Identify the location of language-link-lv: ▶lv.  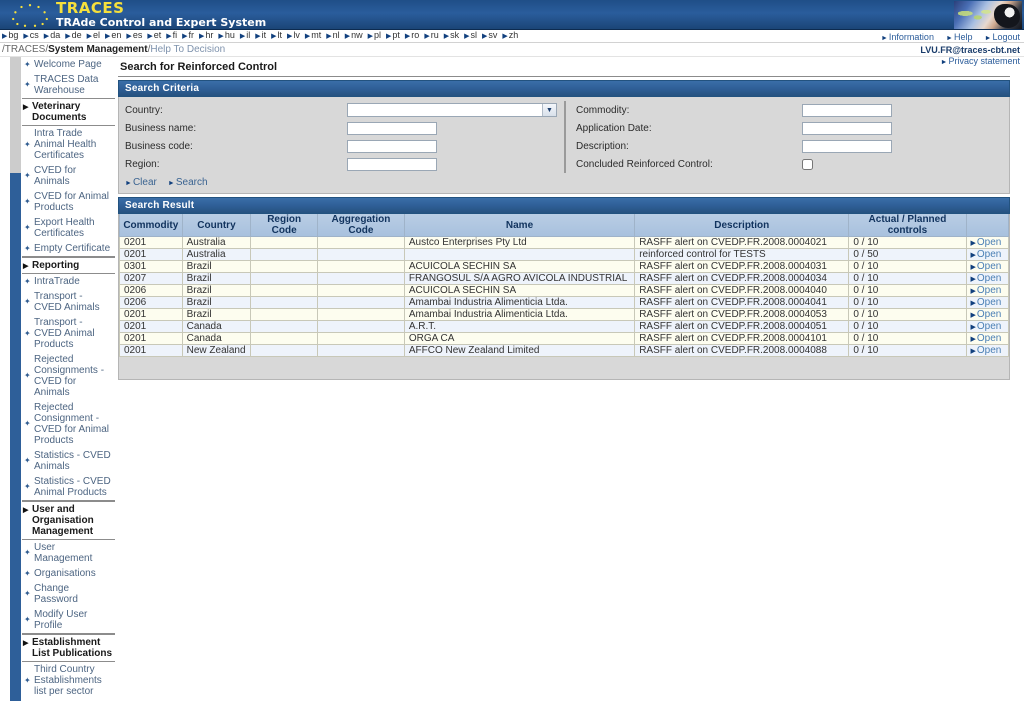
(293, 36).